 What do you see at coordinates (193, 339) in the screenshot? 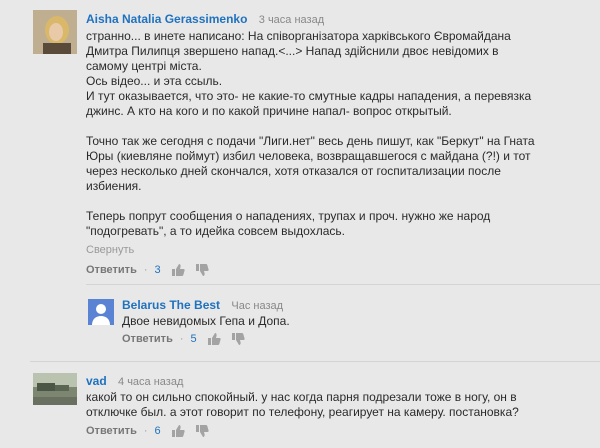
I see `like-count: 5` at bounding box center [193, 339].